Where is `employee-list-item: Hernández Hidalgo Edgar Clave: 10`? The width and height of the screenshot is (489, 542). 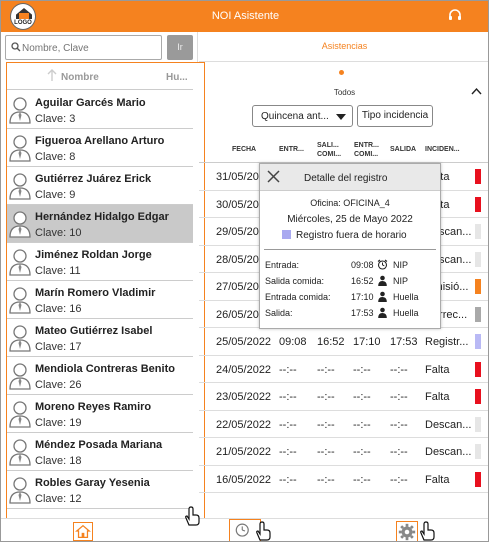
employee-list-item: Hernández Hidalgo Edgar Clave: 10 is located at coordinates (100, 224).